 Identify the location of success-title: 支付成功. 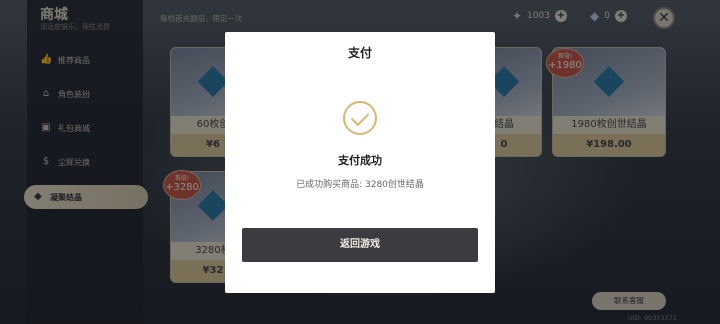
(360, 160).